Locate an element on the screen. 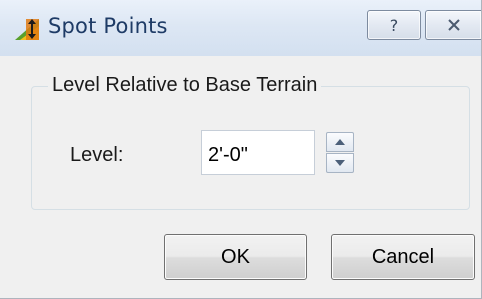  spot-points-app-icon is located at coordinates (27, 29).